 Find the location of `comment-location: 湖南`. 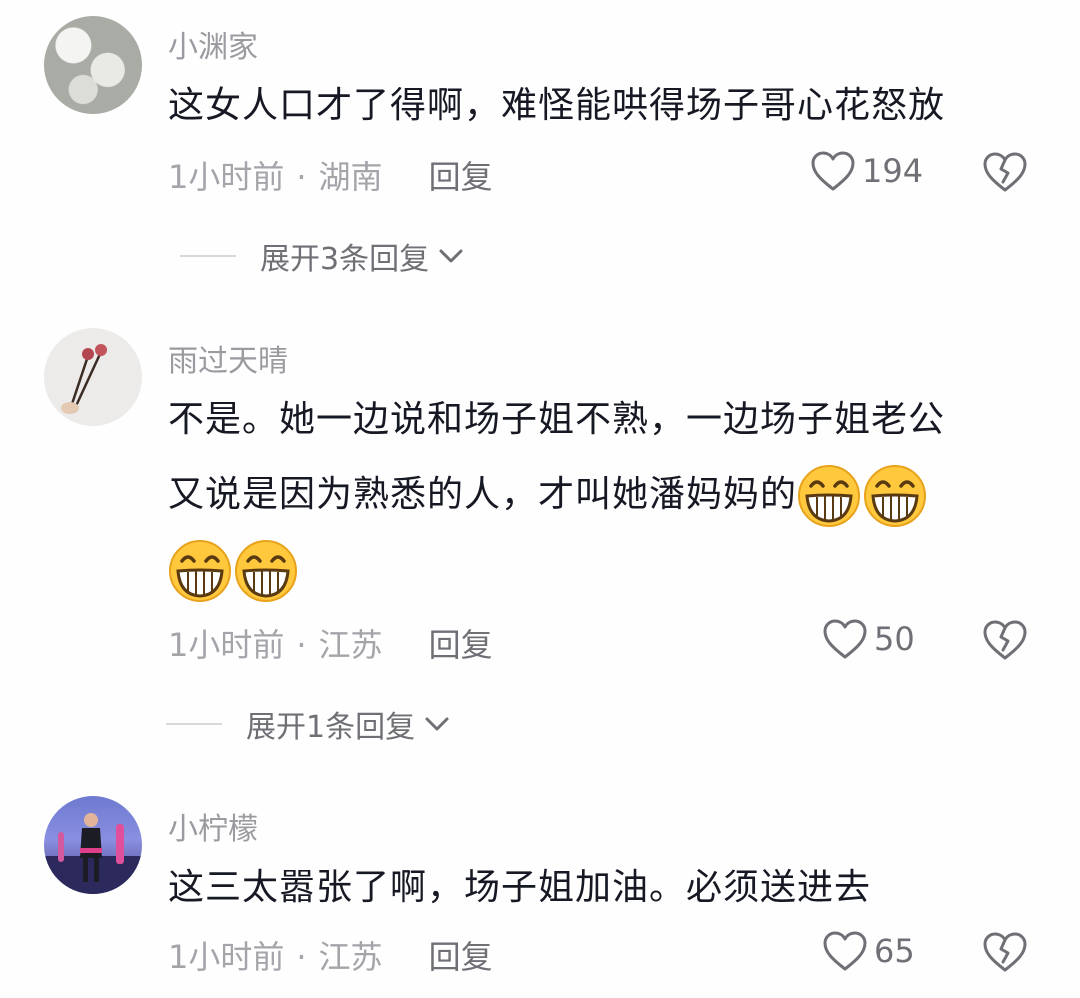

comment-location: 湖南 is located at coordinates (350, 177).